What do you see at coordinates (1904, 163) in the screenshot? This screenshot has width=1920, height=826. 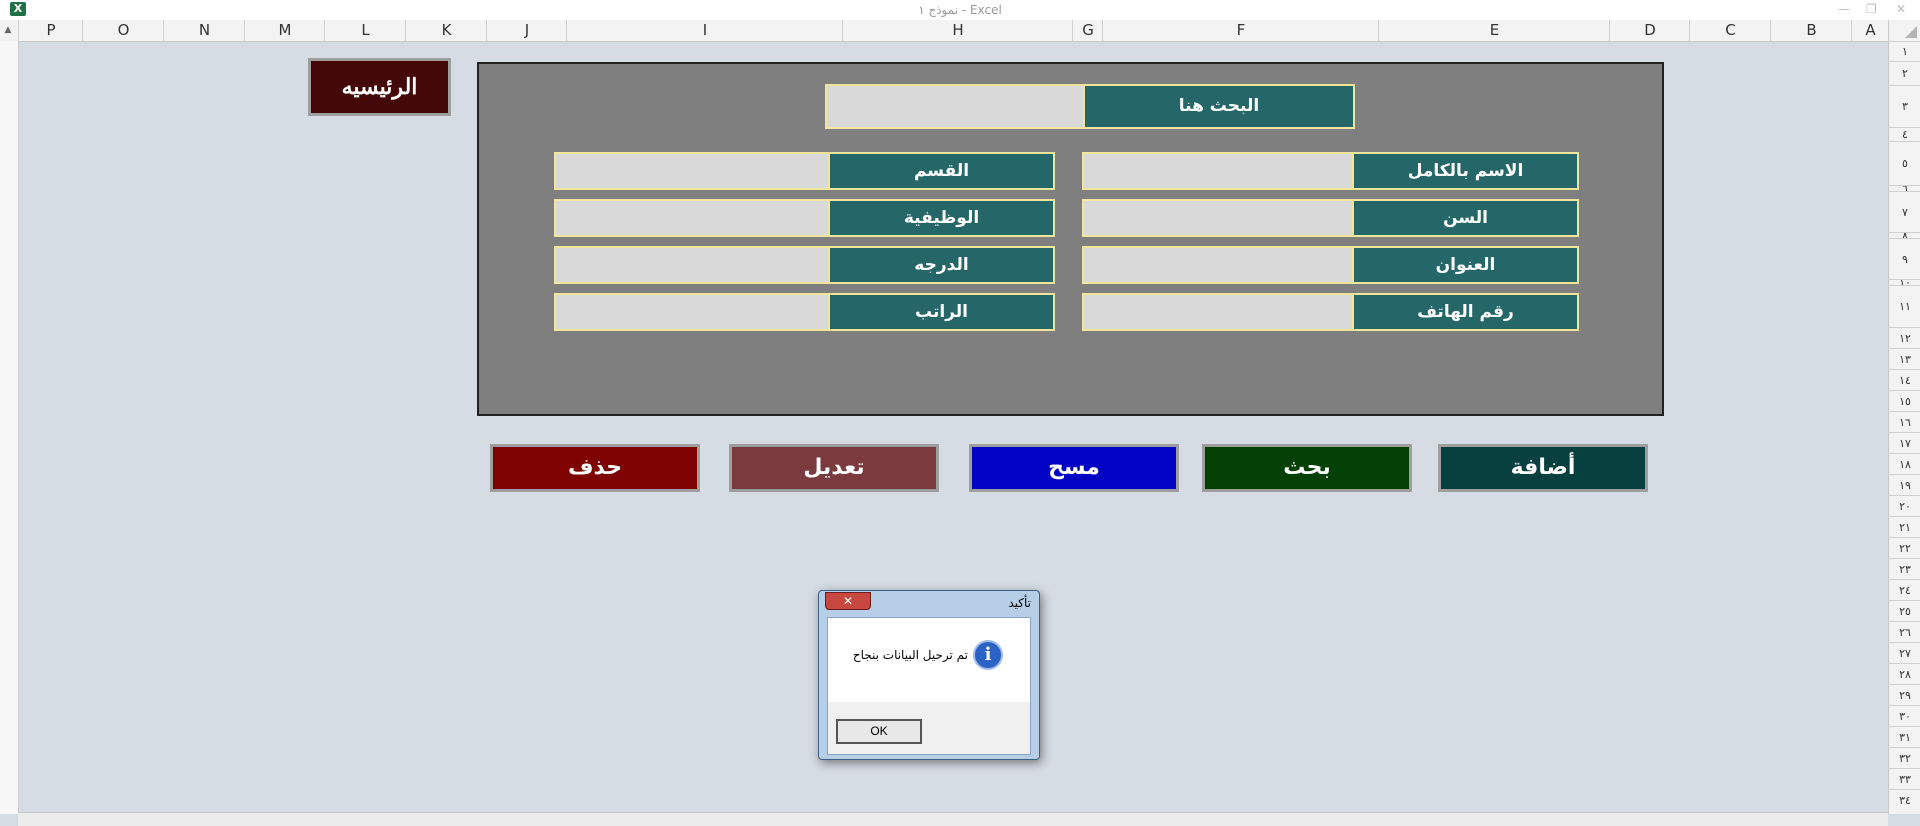 I see `row-header-5: ٥` at bounding box center [1904, 163].